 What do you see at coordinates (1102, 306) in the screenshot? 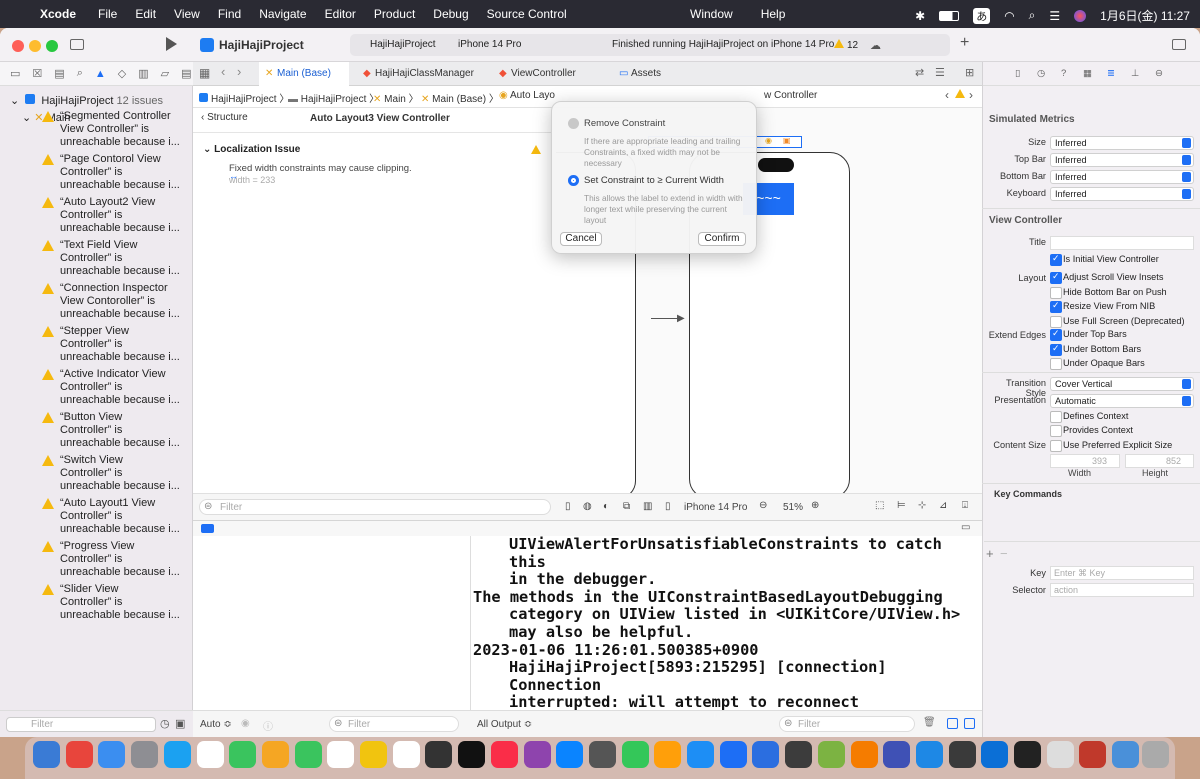
I see `layout_opts-checkbox: Resize View From NIB` at bounding box center [1102, 306].